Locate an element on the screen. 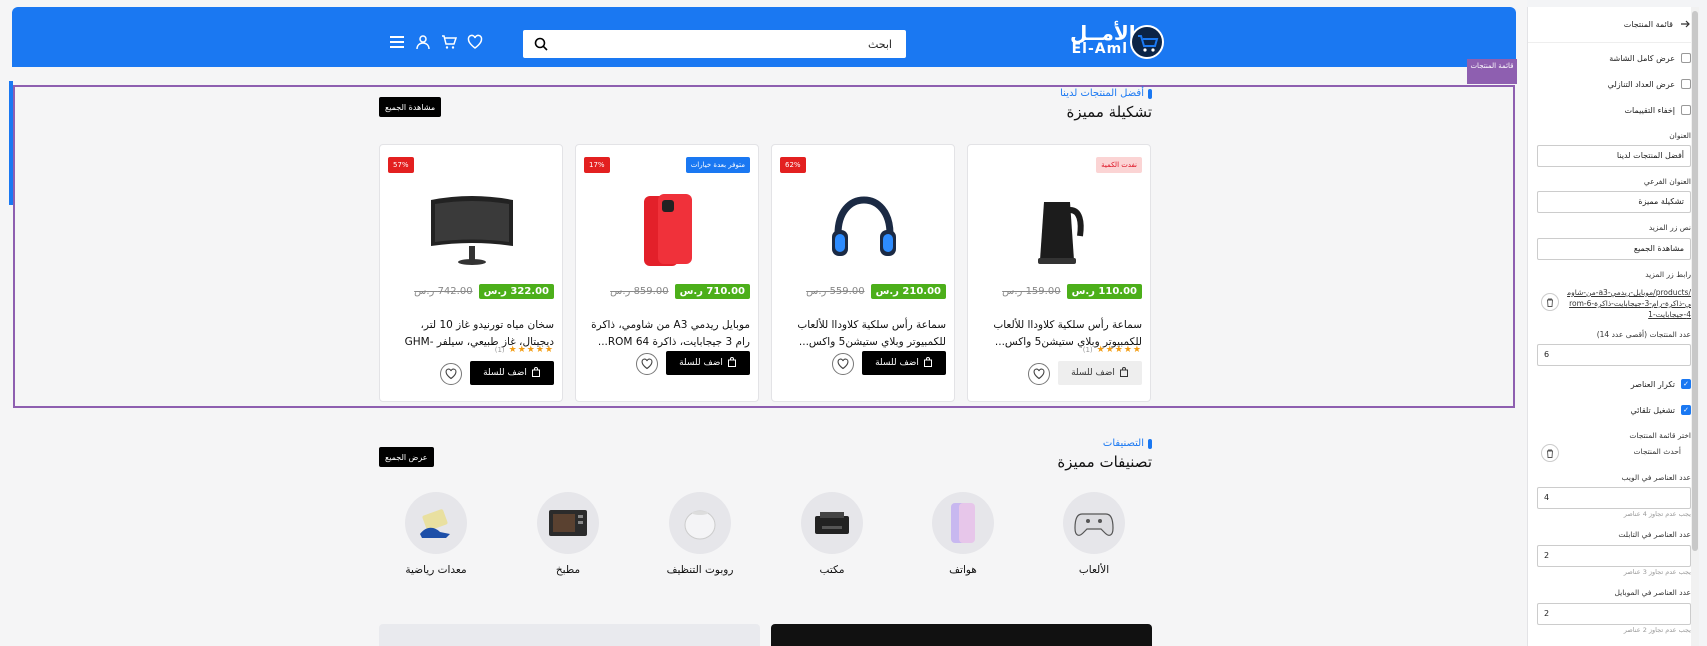  price-row: 322.00 ر.س 742.00 ر.س is located at coordinates (484, 291).